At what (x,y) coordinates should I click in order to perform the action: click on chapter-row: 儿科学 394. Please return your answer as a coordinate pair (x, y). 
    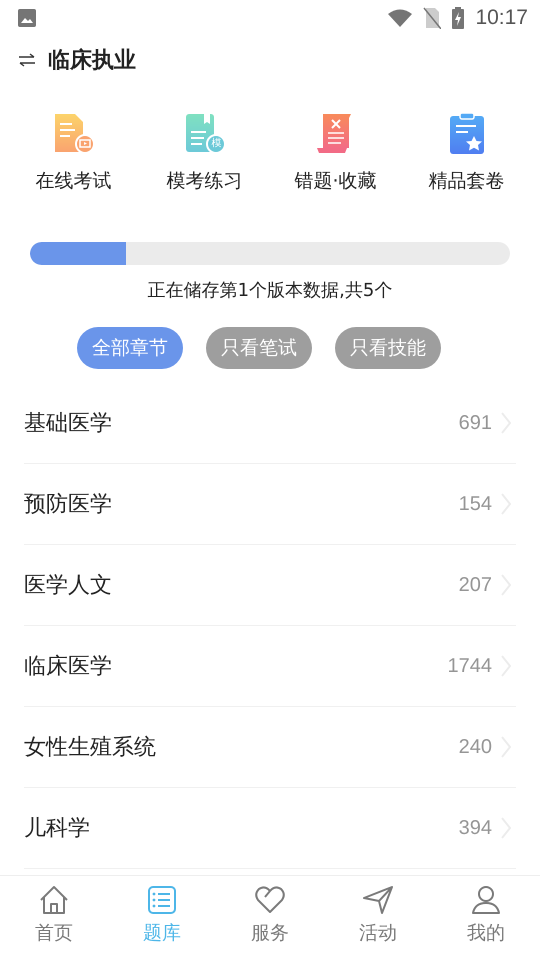
    Looking at the image, I should click on (270, 828).